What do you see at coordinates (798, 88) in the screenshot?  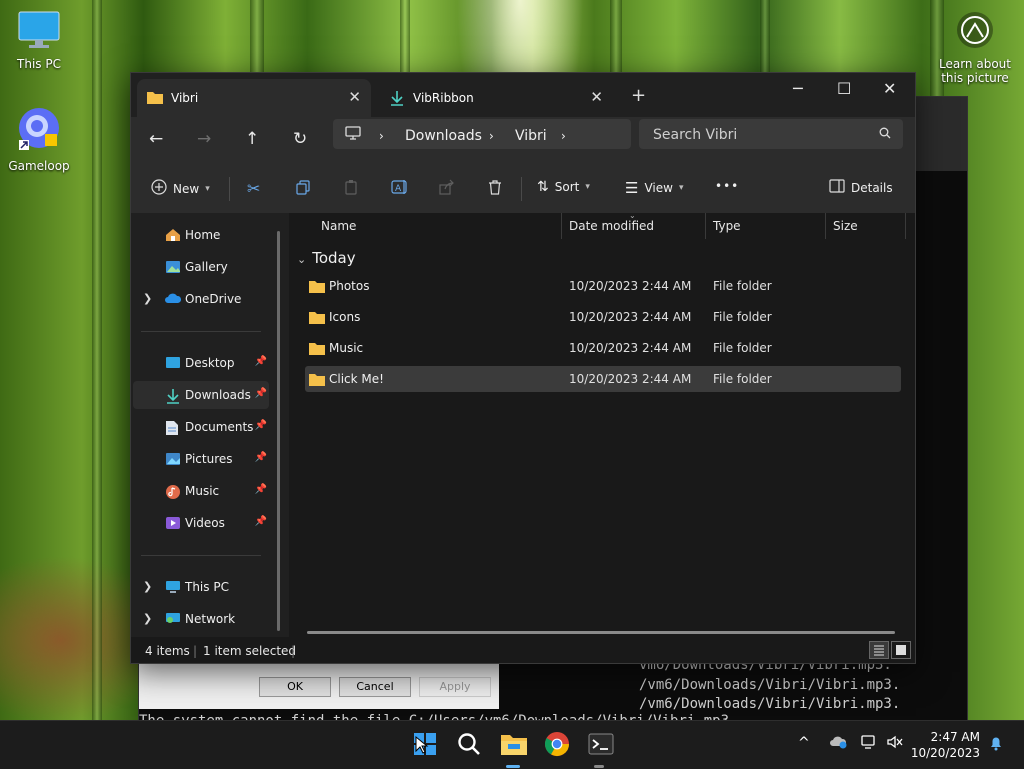 I see `minimize-icon: ─` at bounding box center [798, 88].